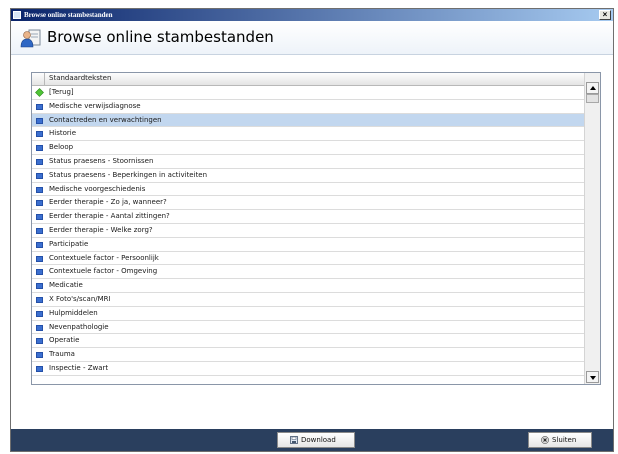 The image size is (618, 454). I want to click on list-item-label: Eerder therapie - Zo ja, wanneer?, so click(108, 202).